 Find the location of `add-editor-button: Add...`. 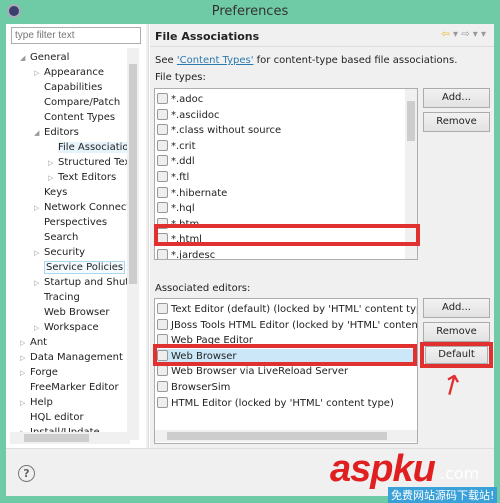

add-editor-button: Add... is located at coordinates (456, 308).